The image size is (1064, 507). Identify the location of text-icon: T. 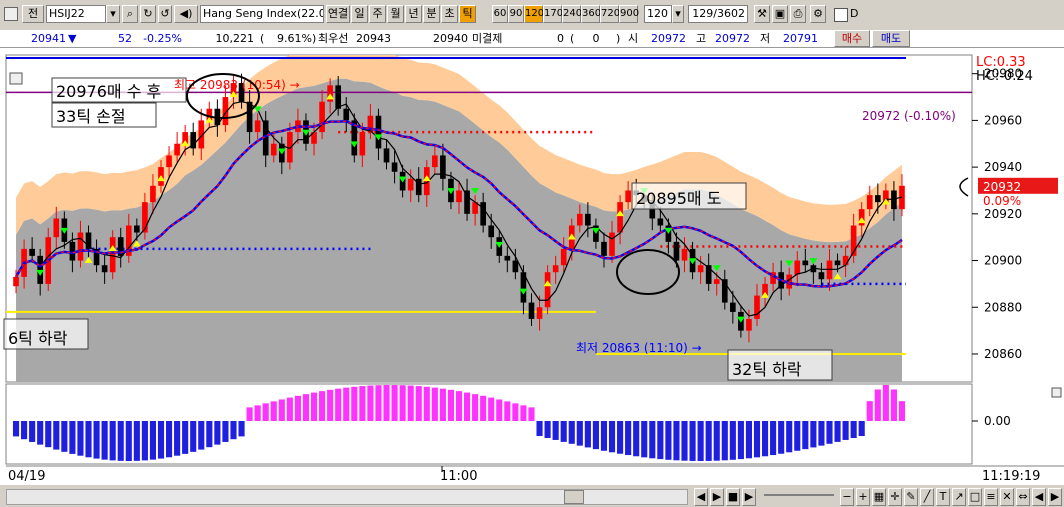
(943, 497).